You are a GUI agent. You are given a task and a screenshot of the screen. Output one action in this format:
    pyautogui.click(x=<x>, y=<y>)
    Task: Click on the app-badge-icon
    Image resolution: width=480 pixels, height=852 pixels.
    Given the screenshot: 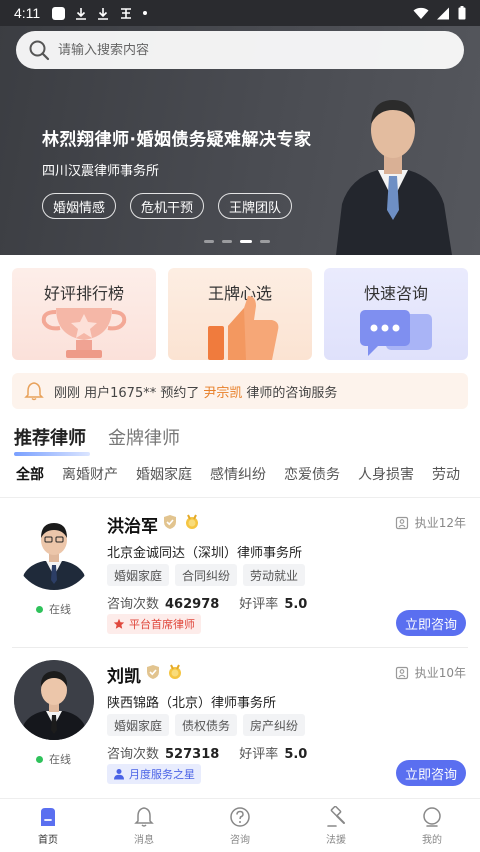 What is the action you would take?
    pyautogui.click(x=126, y=13)
    